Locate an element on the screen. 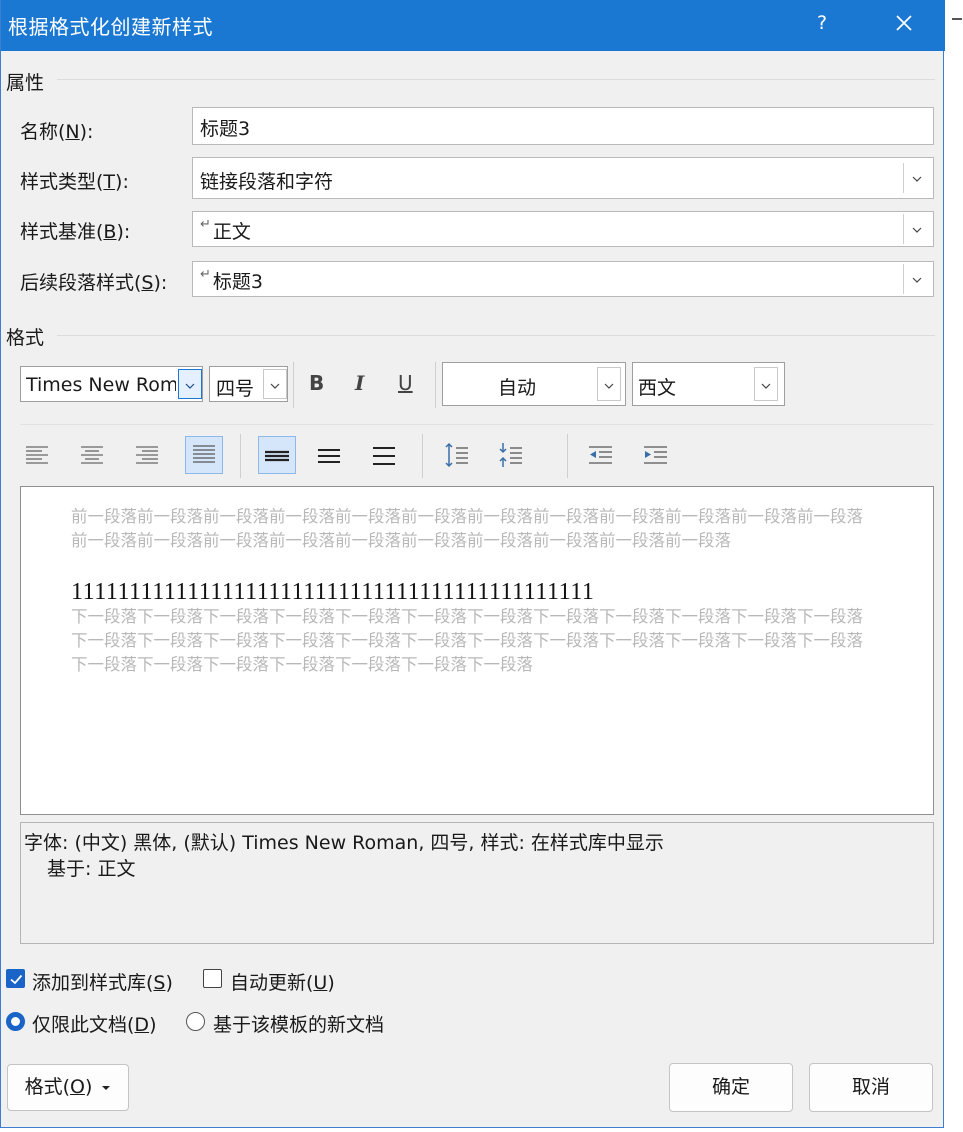  decrease-indent-button is located at coordinates (601, 456).